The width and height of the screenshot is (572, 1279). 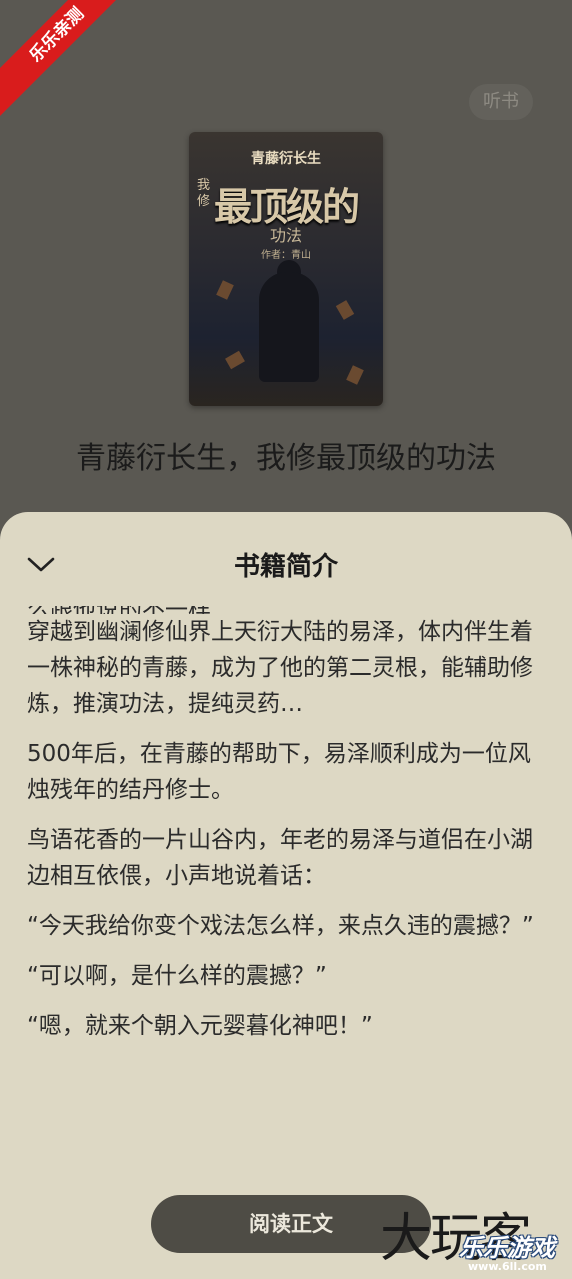 What do you see at coordinates (286, 269) in the screenshot?
I see `book-cover: 青藤衍长生 我修 最顶级的 功法 作者：青山` at bounding box center [286, 269].